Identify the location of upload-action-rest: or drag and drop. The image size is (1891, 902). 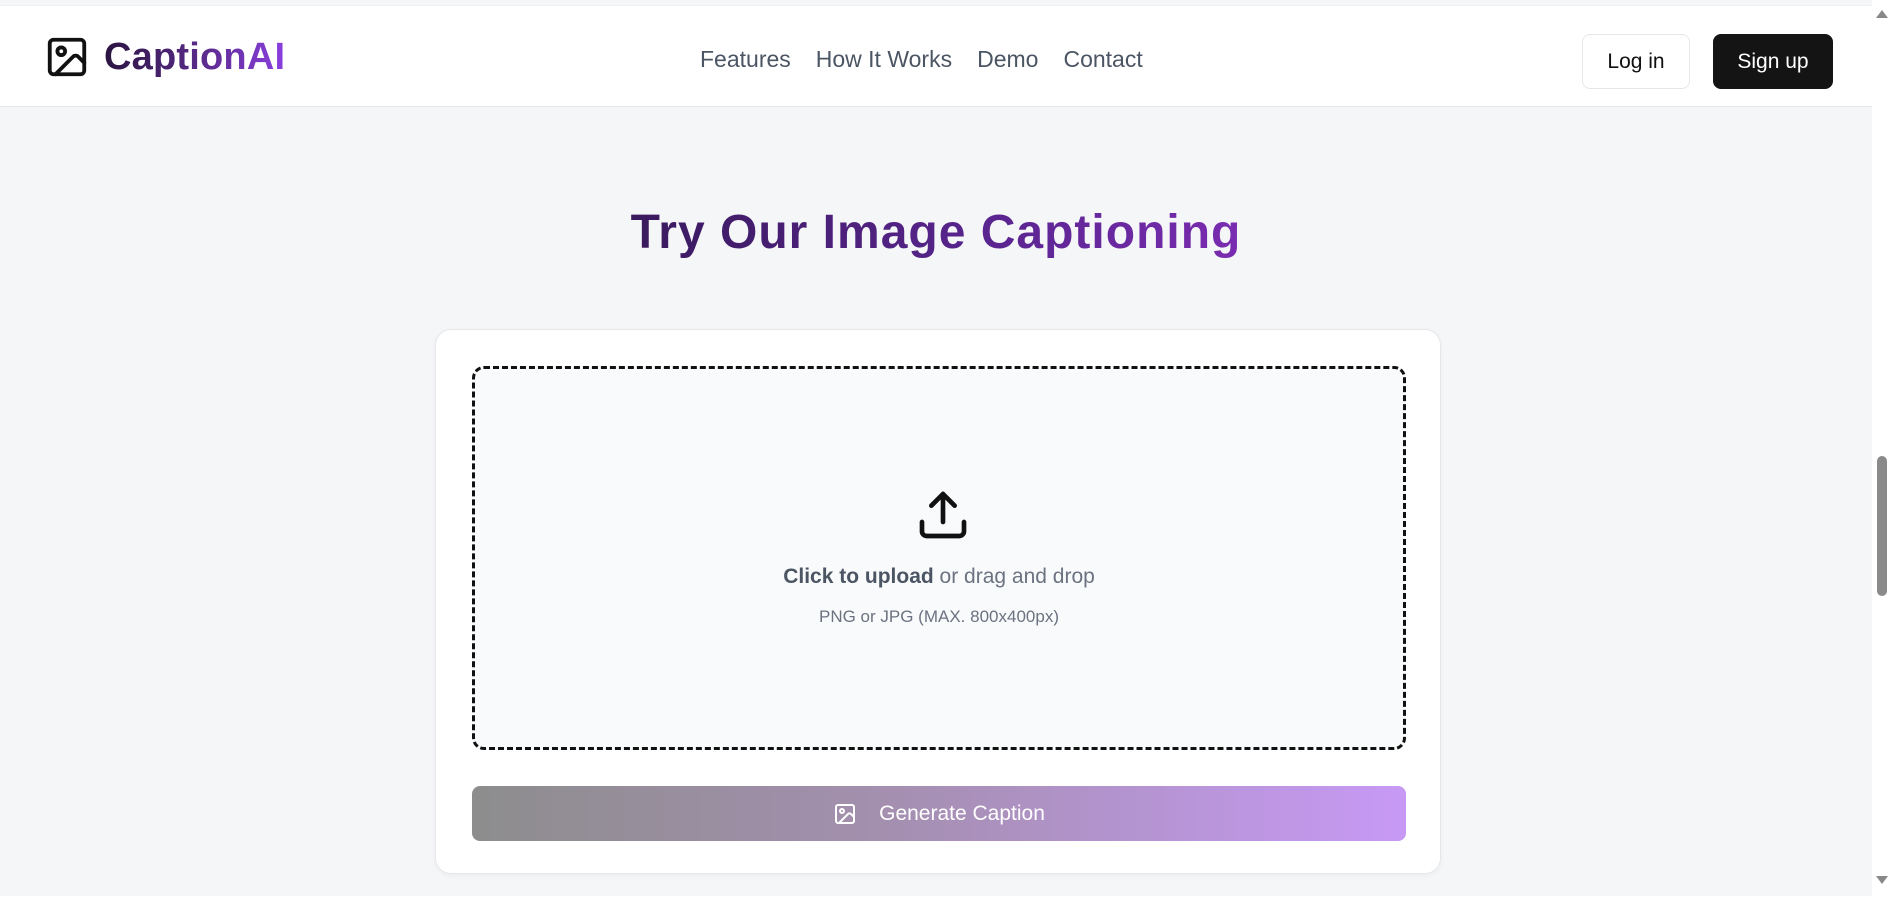
(1014, 576).